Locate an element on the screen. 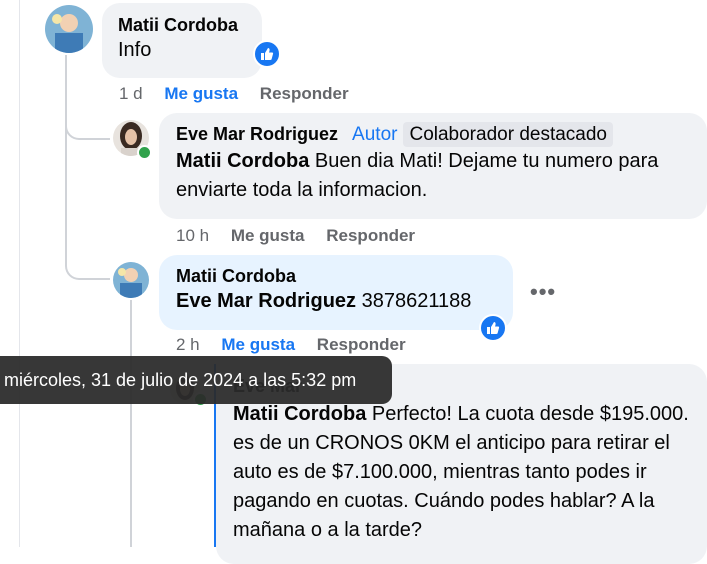 The image size is (707, 564). comment-actions: 1 d Me gusta Responder is located at coordinates (242, 94).